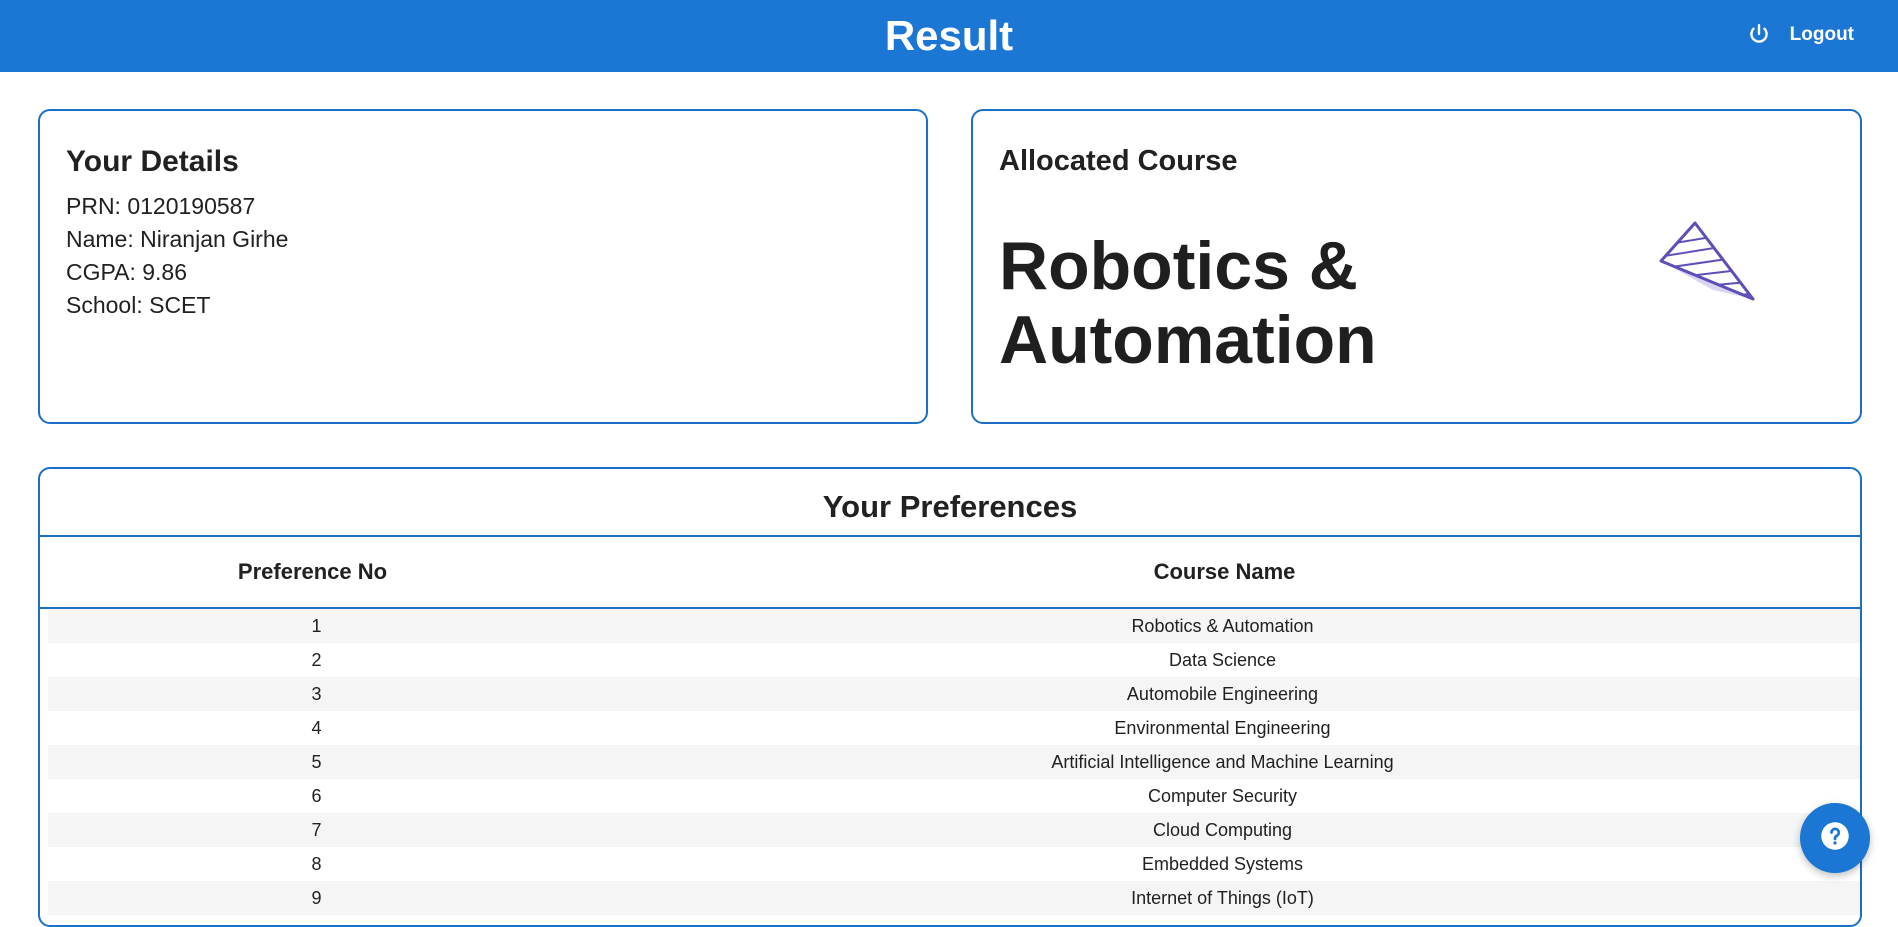  I want to click on logout-button: Logout, so click(1800, 35).